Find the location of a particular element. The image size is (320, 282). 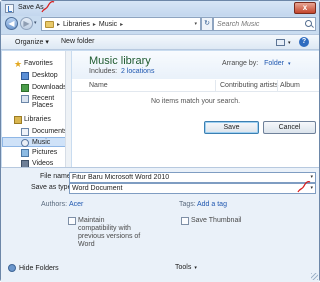

libraries-icon is located at coordinates (18, 120).